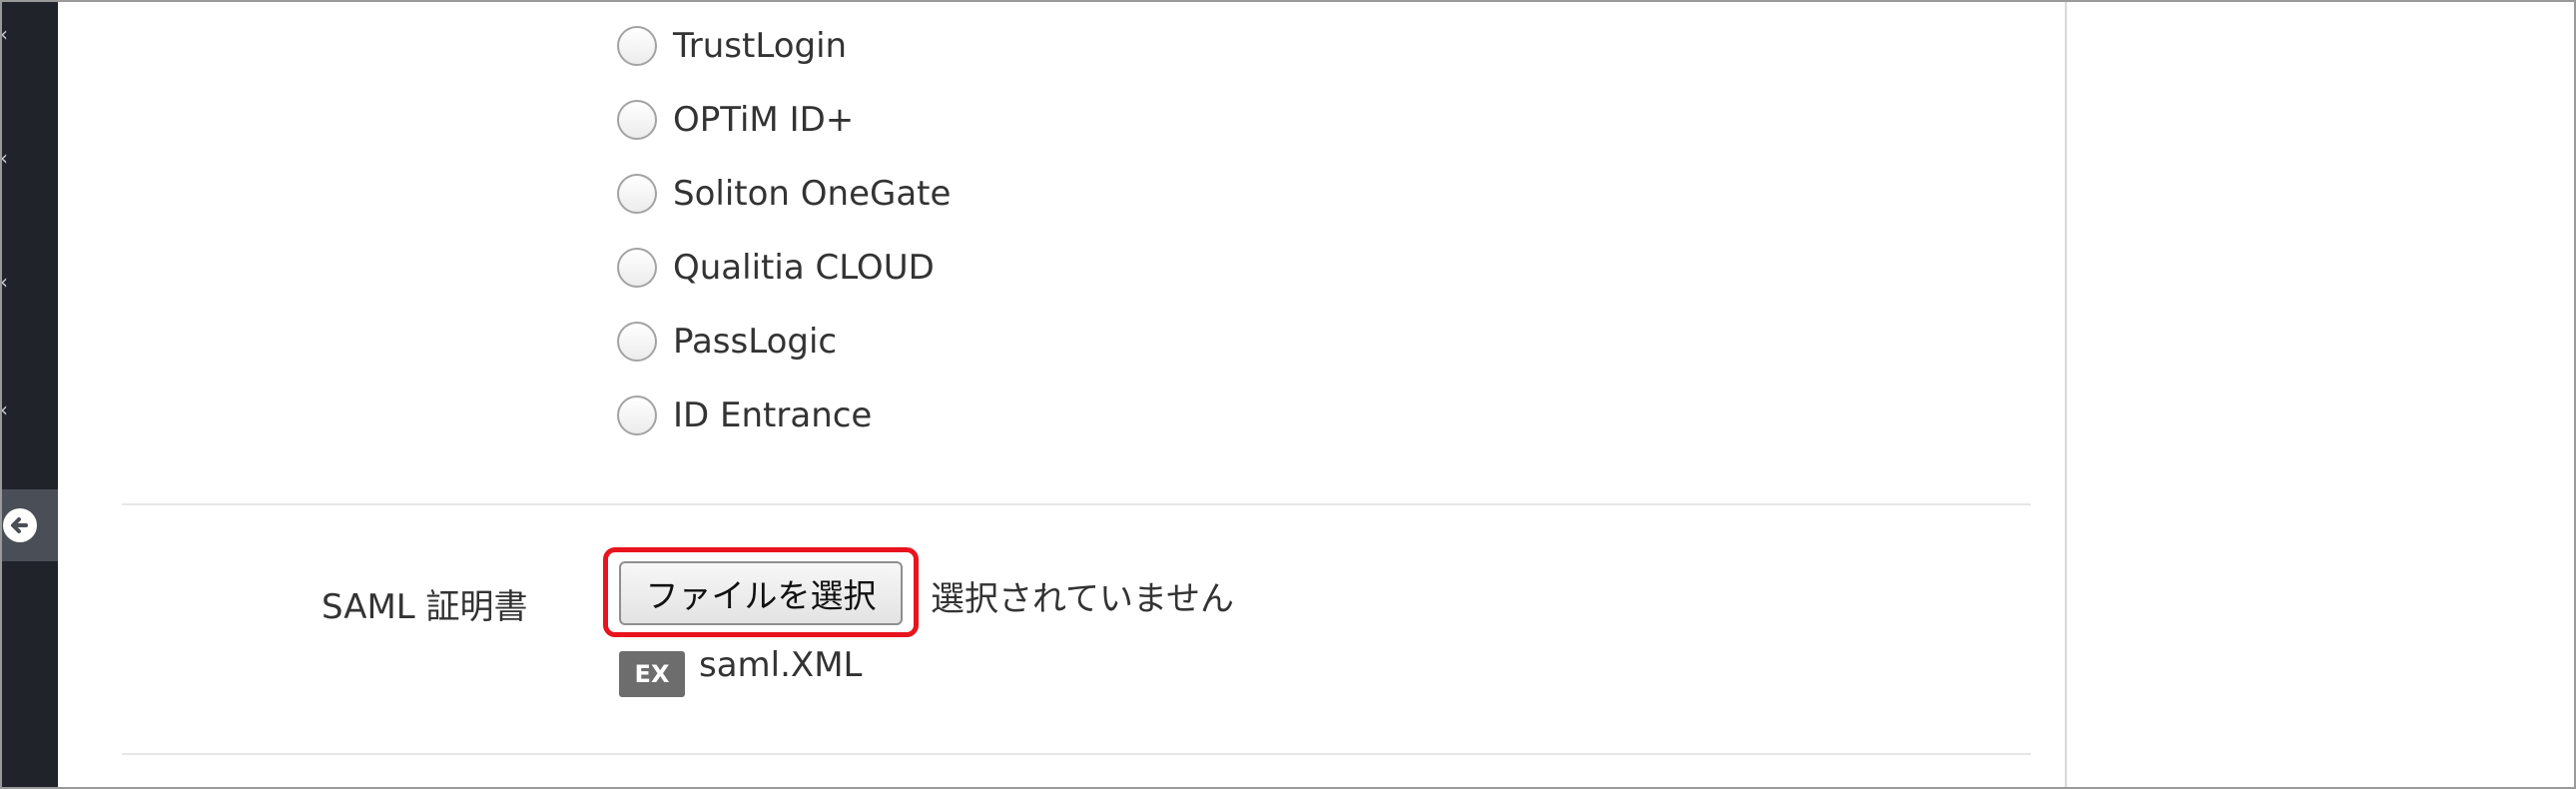  What do you see at coordinates (30, 394) in the screenshot?
I see `sidebar: ‹ ‹ ‹ ‹` at bounding box center [30, 394].